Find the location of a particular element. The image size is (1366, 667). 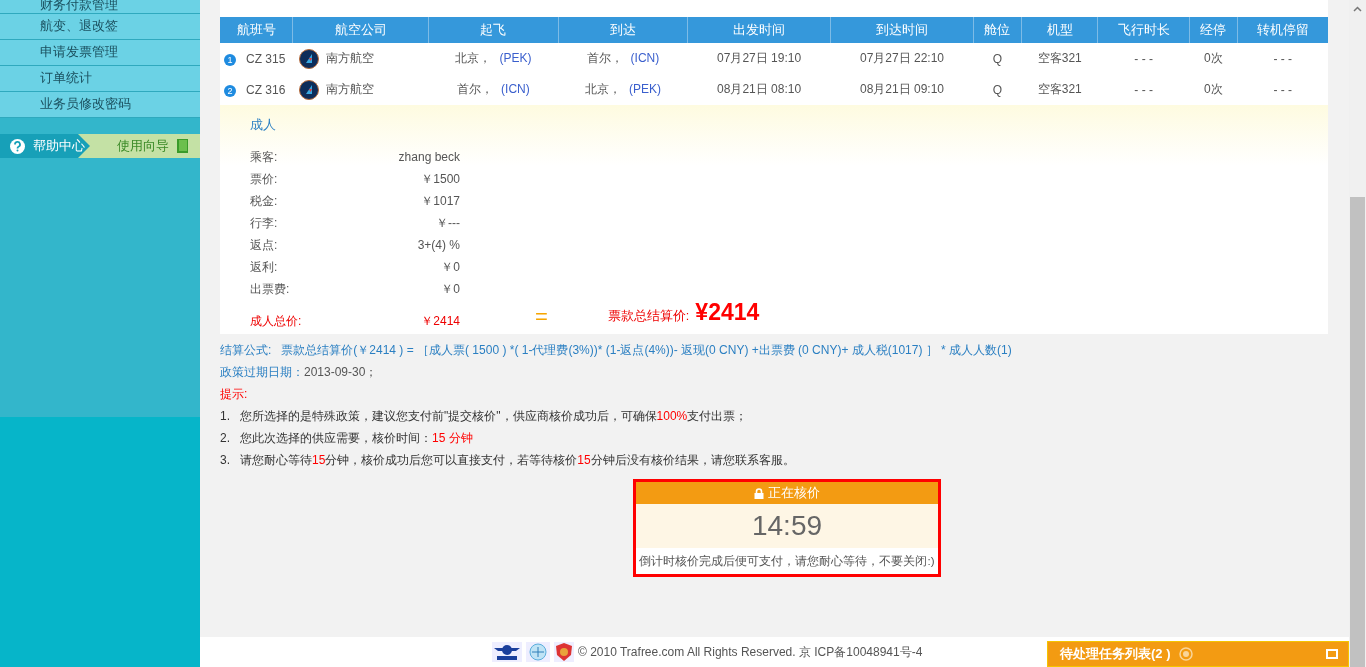

row-number-badge: 2 is located at coordinates (230, 90).